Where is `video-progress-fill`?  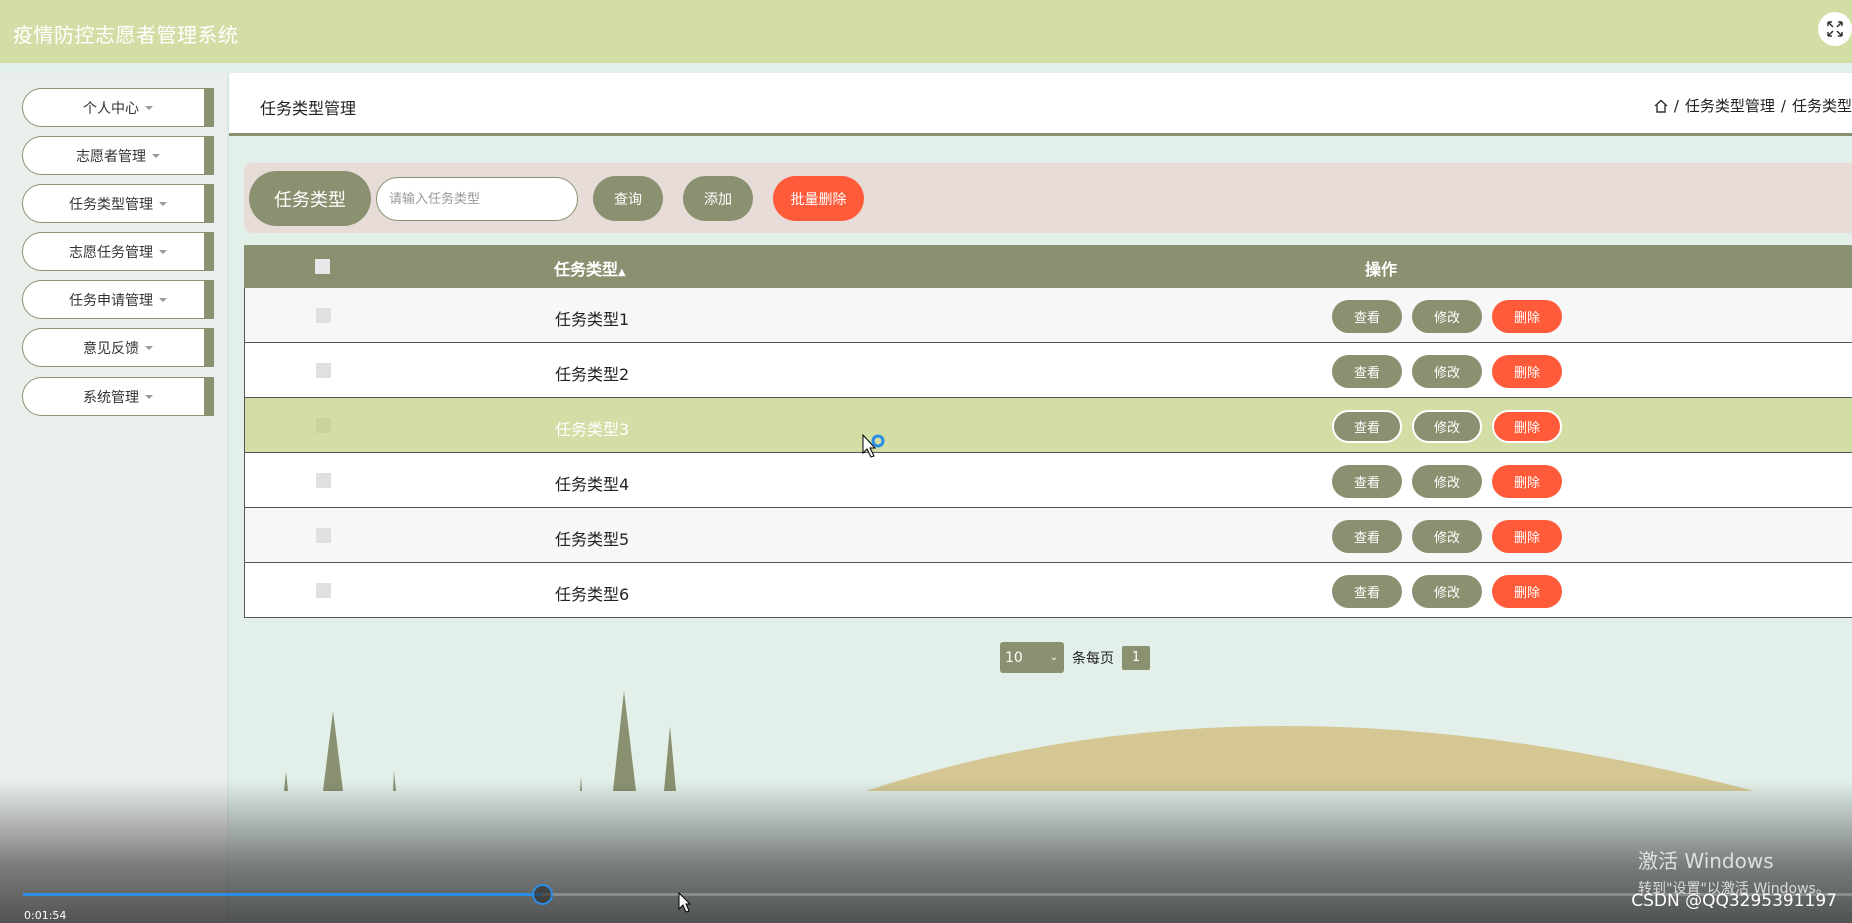 video-progress-fill is located at coordinates (283, 894).